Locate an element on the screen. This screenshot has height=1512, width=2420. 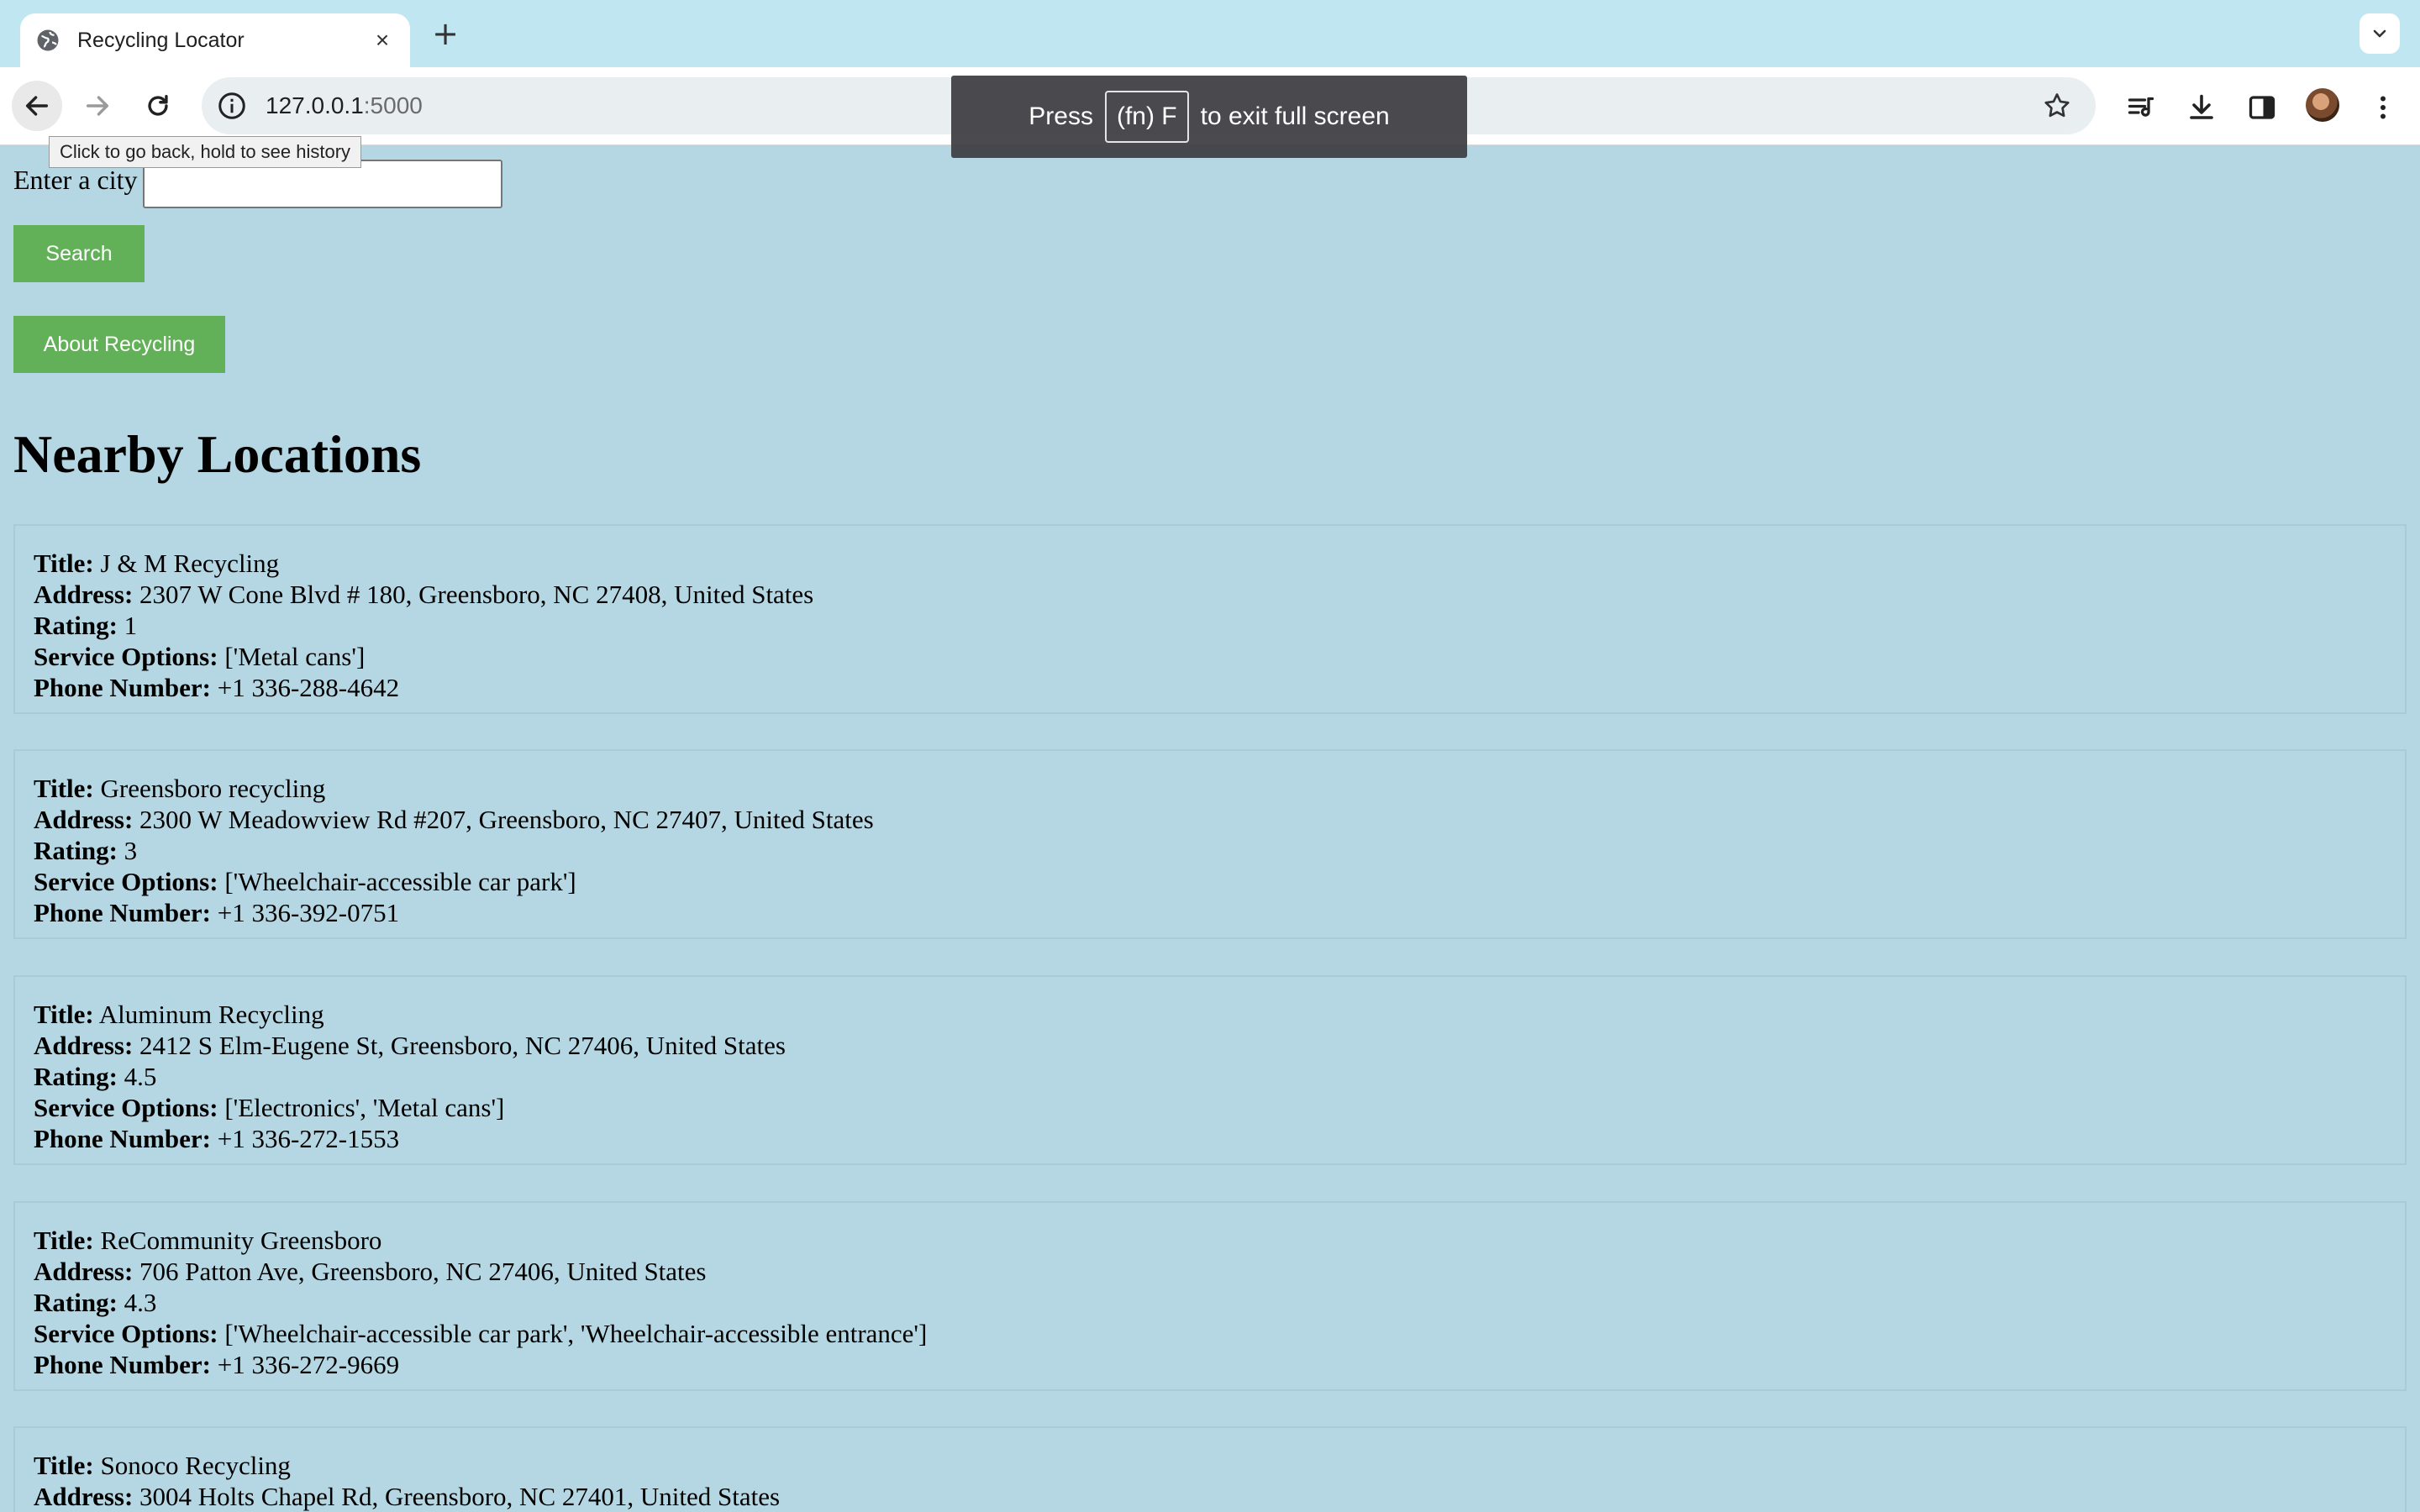
arrow-right-icon is located at coordinates (97, 106).